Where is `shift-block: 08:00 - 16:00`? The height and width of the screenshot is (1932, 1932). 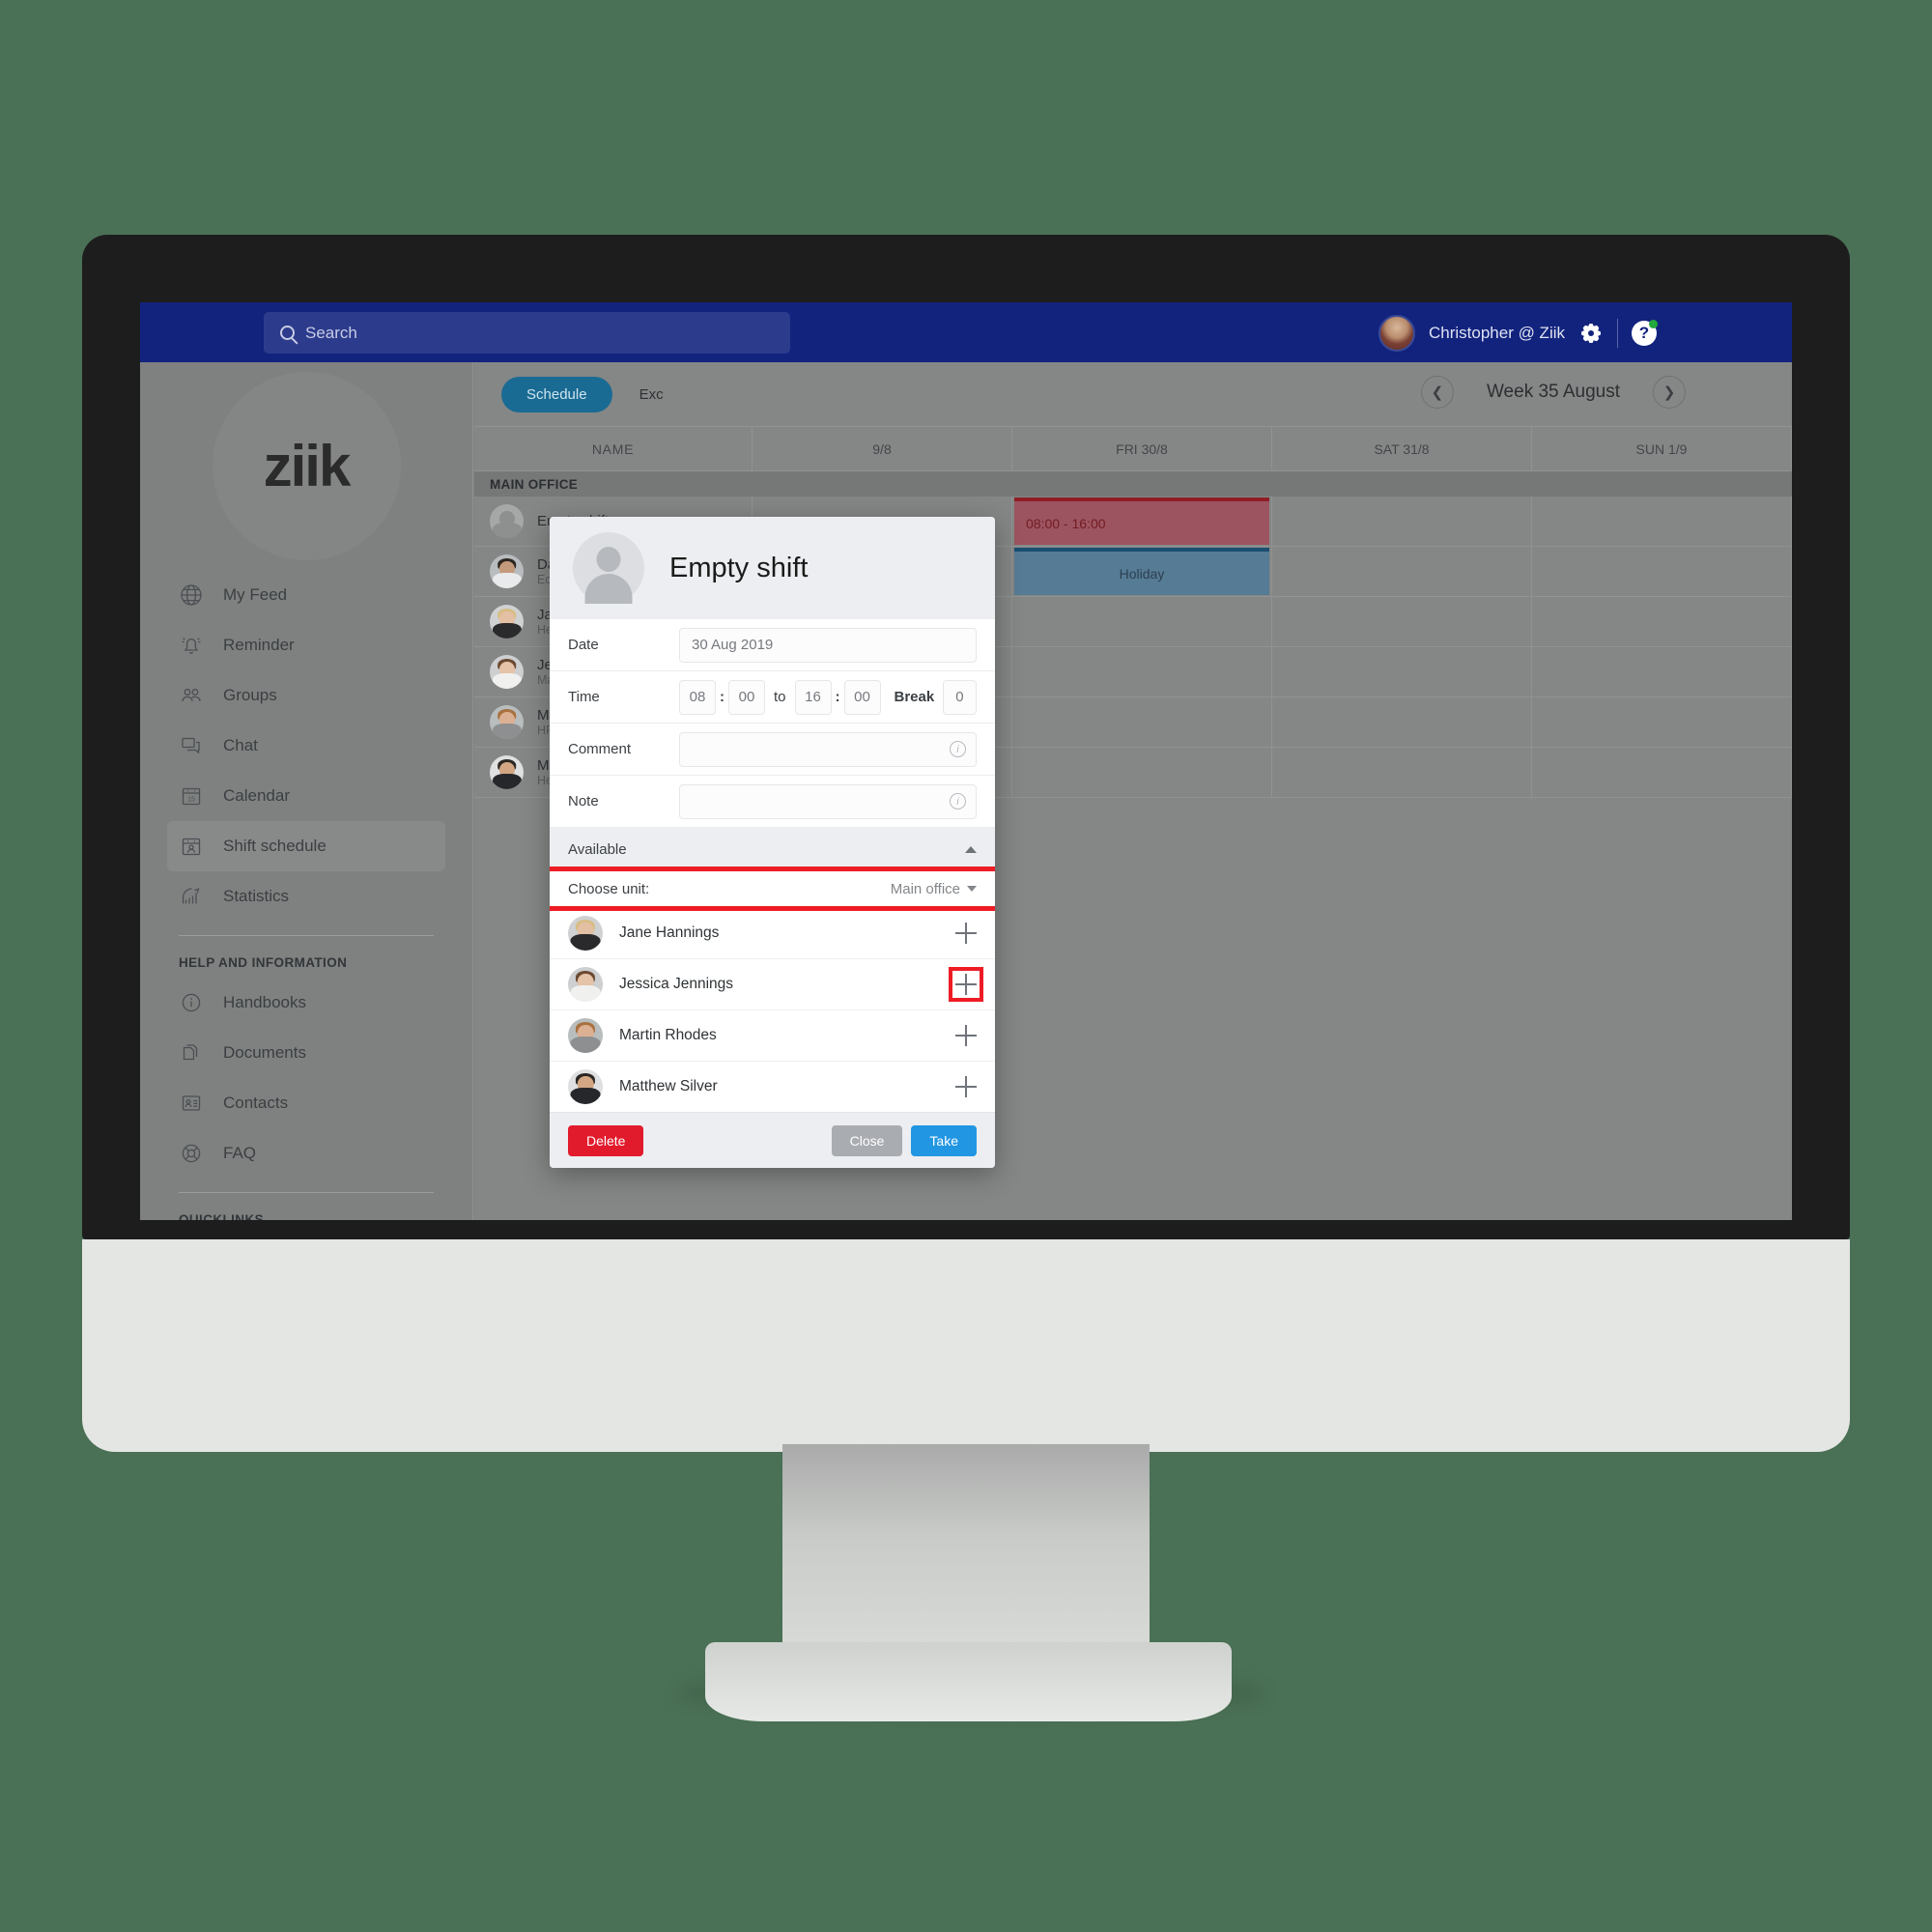 shift-block: 08:00 - 16:00 is located at coordinates (1141, 521).